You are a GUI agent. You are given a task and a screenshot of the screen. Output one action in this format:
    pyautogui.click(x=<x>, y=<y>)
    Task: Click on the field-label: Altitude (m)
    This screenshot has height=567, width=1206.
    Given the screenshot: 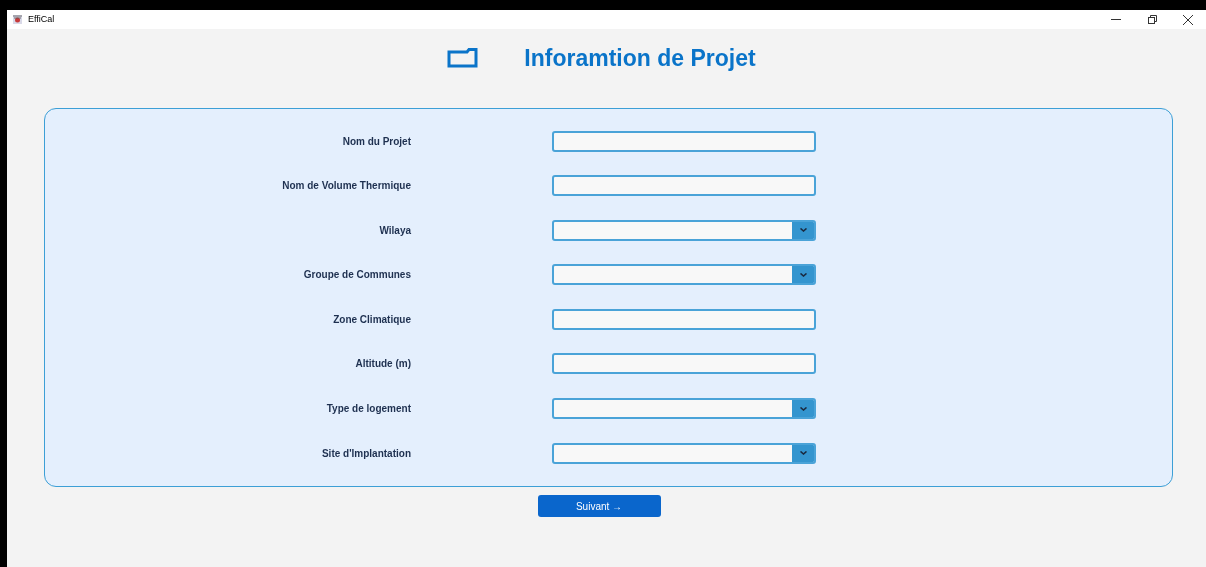 What is the action you would take?
    pyautogui.click(x=382, y=364)
    